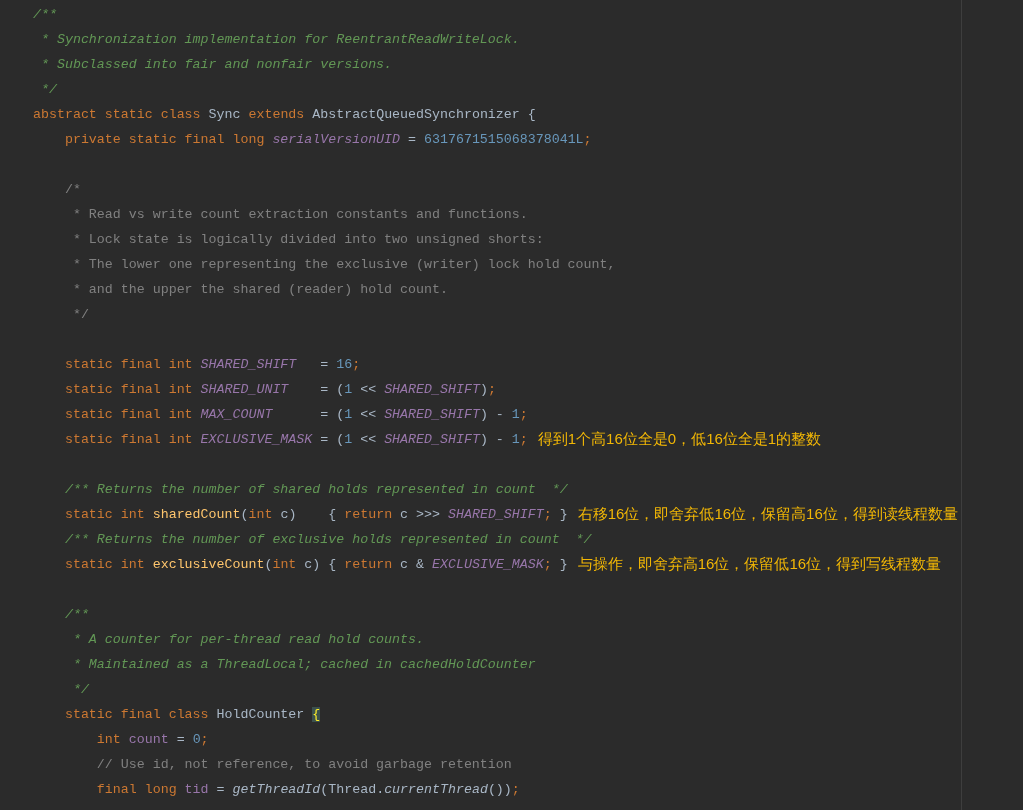 Image resolution: width=1023 pixels, height=810 pixels. Describe the element at coordinates (303, 664) in the screenshot. I see `doc-comment: * Maintained as a ThreadLocal; cached in cachedHoldCounter` at that location.